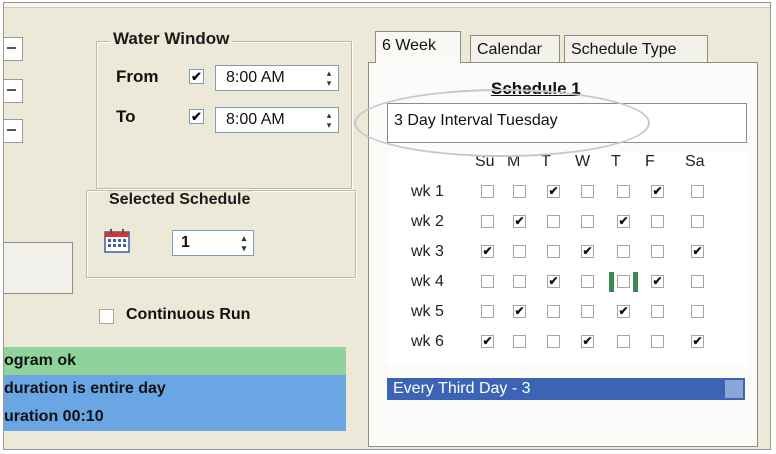 The image size is (776, 454). I want to click on to-time-input: 8:00 AM ▴ ▾, so click(277, 120).